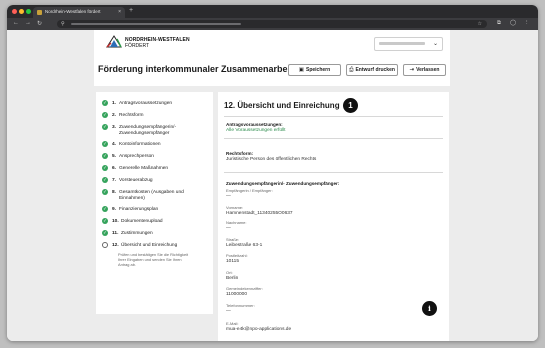  What do you see at coordinates (259, 329) in the screenshot?
I see `email-value: mua-e4k@npo-applications.de` at bounding box center [259, 329].